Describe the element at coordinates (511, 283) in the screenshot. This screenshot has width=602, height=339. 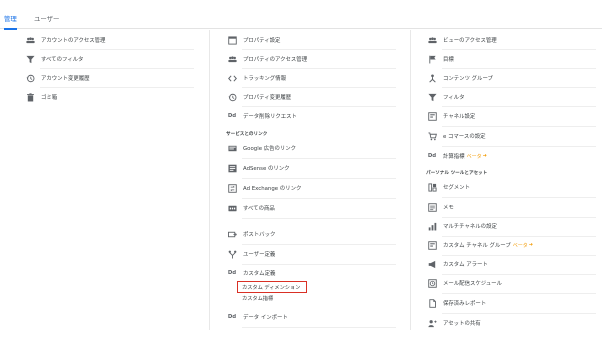
I see `email-schedule-item: メール配信スケジュール` at that location.